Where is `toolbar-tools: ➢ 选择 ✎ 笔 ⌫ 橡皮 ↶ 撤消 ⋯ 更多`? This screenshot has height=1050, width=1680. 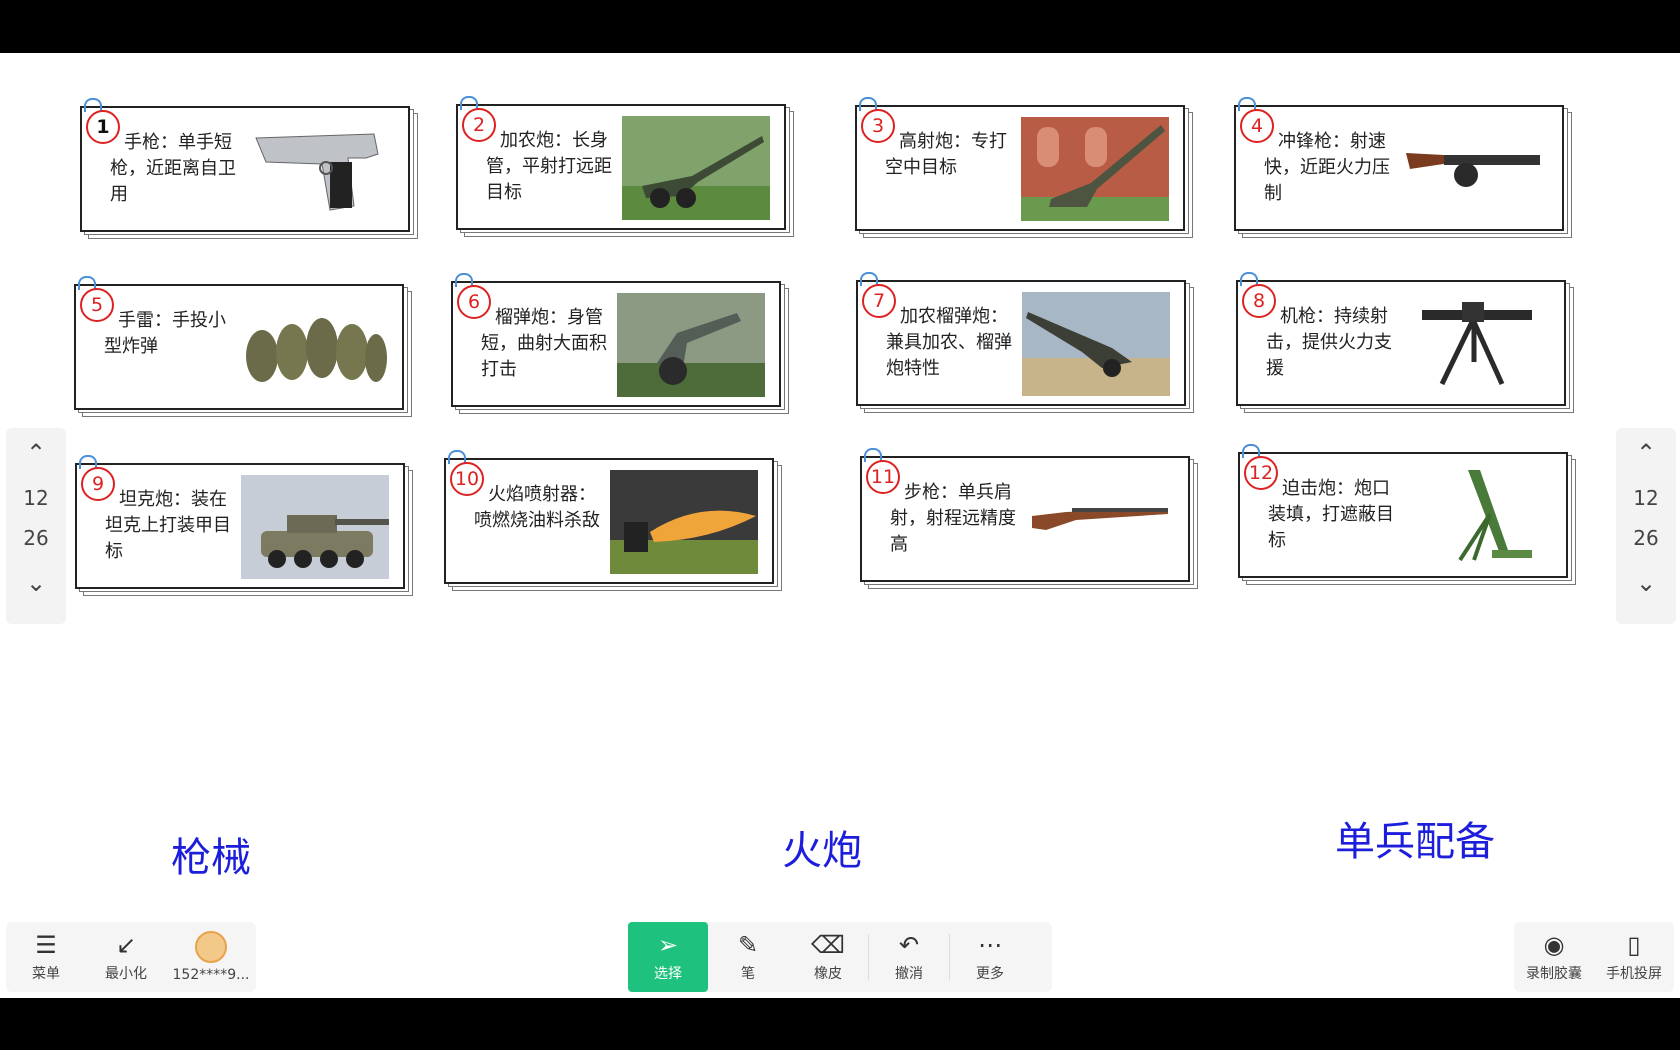 toolbar-tools: ➢ 选择 ✎ 笔 ⌫ 橡皮 ↶ 撤消 ⋯ 更多 is located at coordinates (840, 957).